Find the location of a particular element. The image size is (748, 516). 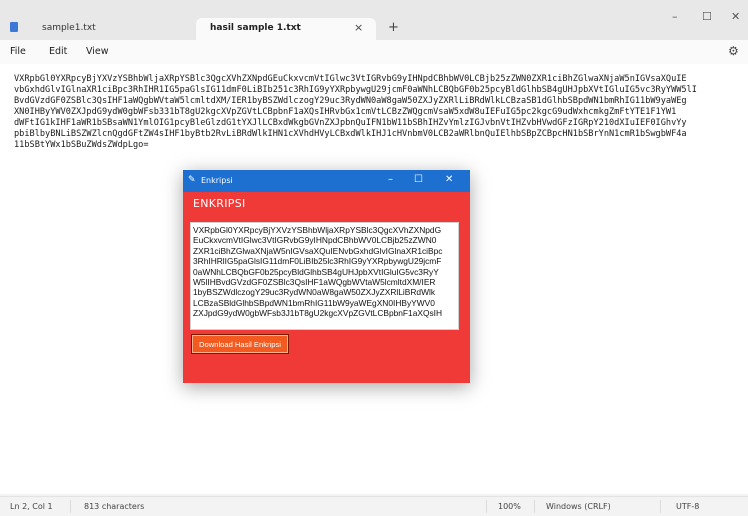

dialog-maximize-button: ☐ is located at coordinates (418, 179).